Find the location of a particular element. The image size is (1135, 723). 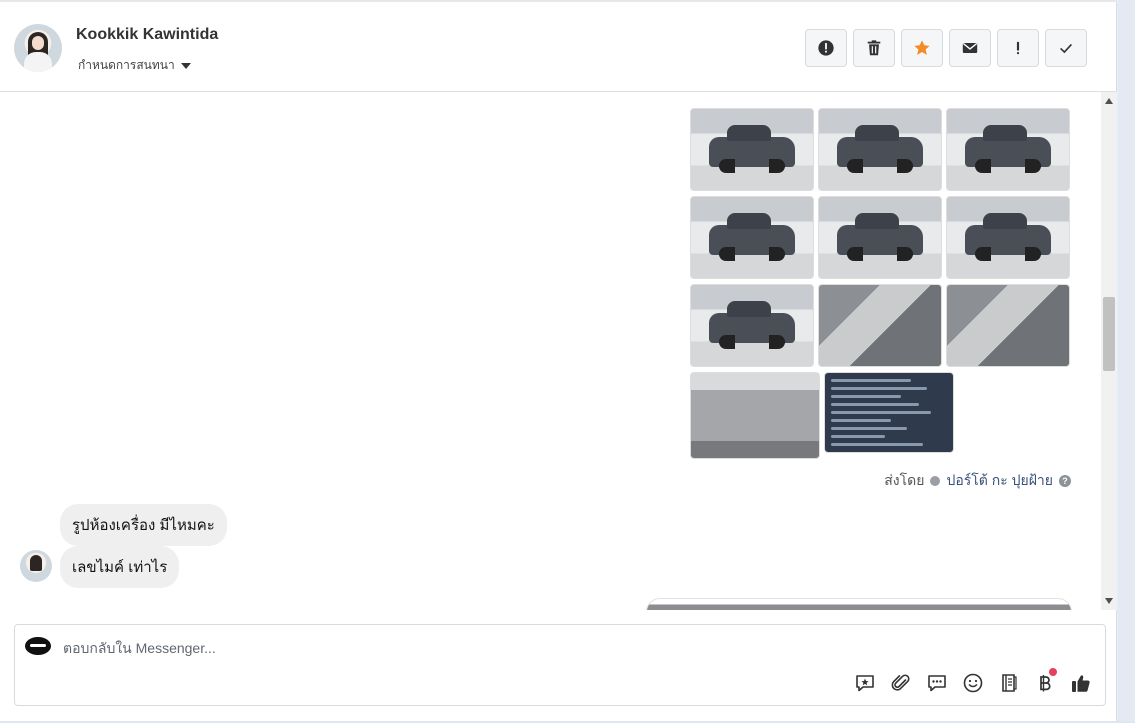

reply-input is located at coordinates (513, 648).